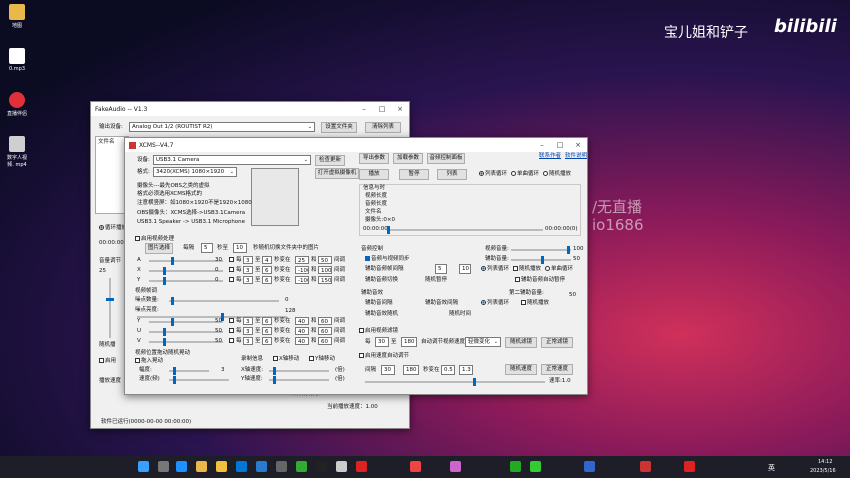 The width and height of the screenshot is (850, 478). Describe the element at coordinates (325, 280) in the screenshot. I see `row-high: 150` at that location.